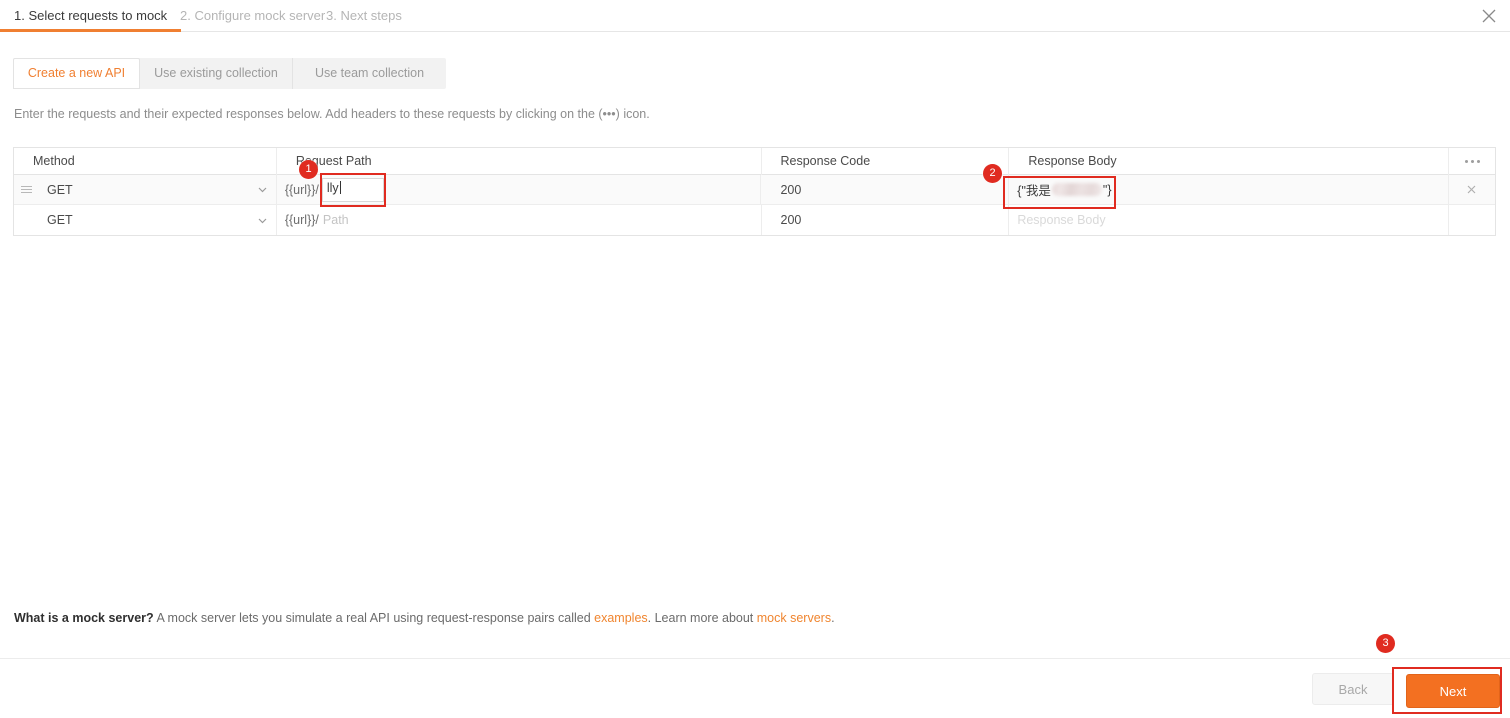 Image resolution: width=1510 pixels, height=718 pixels. What do you see at coordinates (90, 30) in the screenshot?
I see `active-step-underline` at bounding box center [90, 30].